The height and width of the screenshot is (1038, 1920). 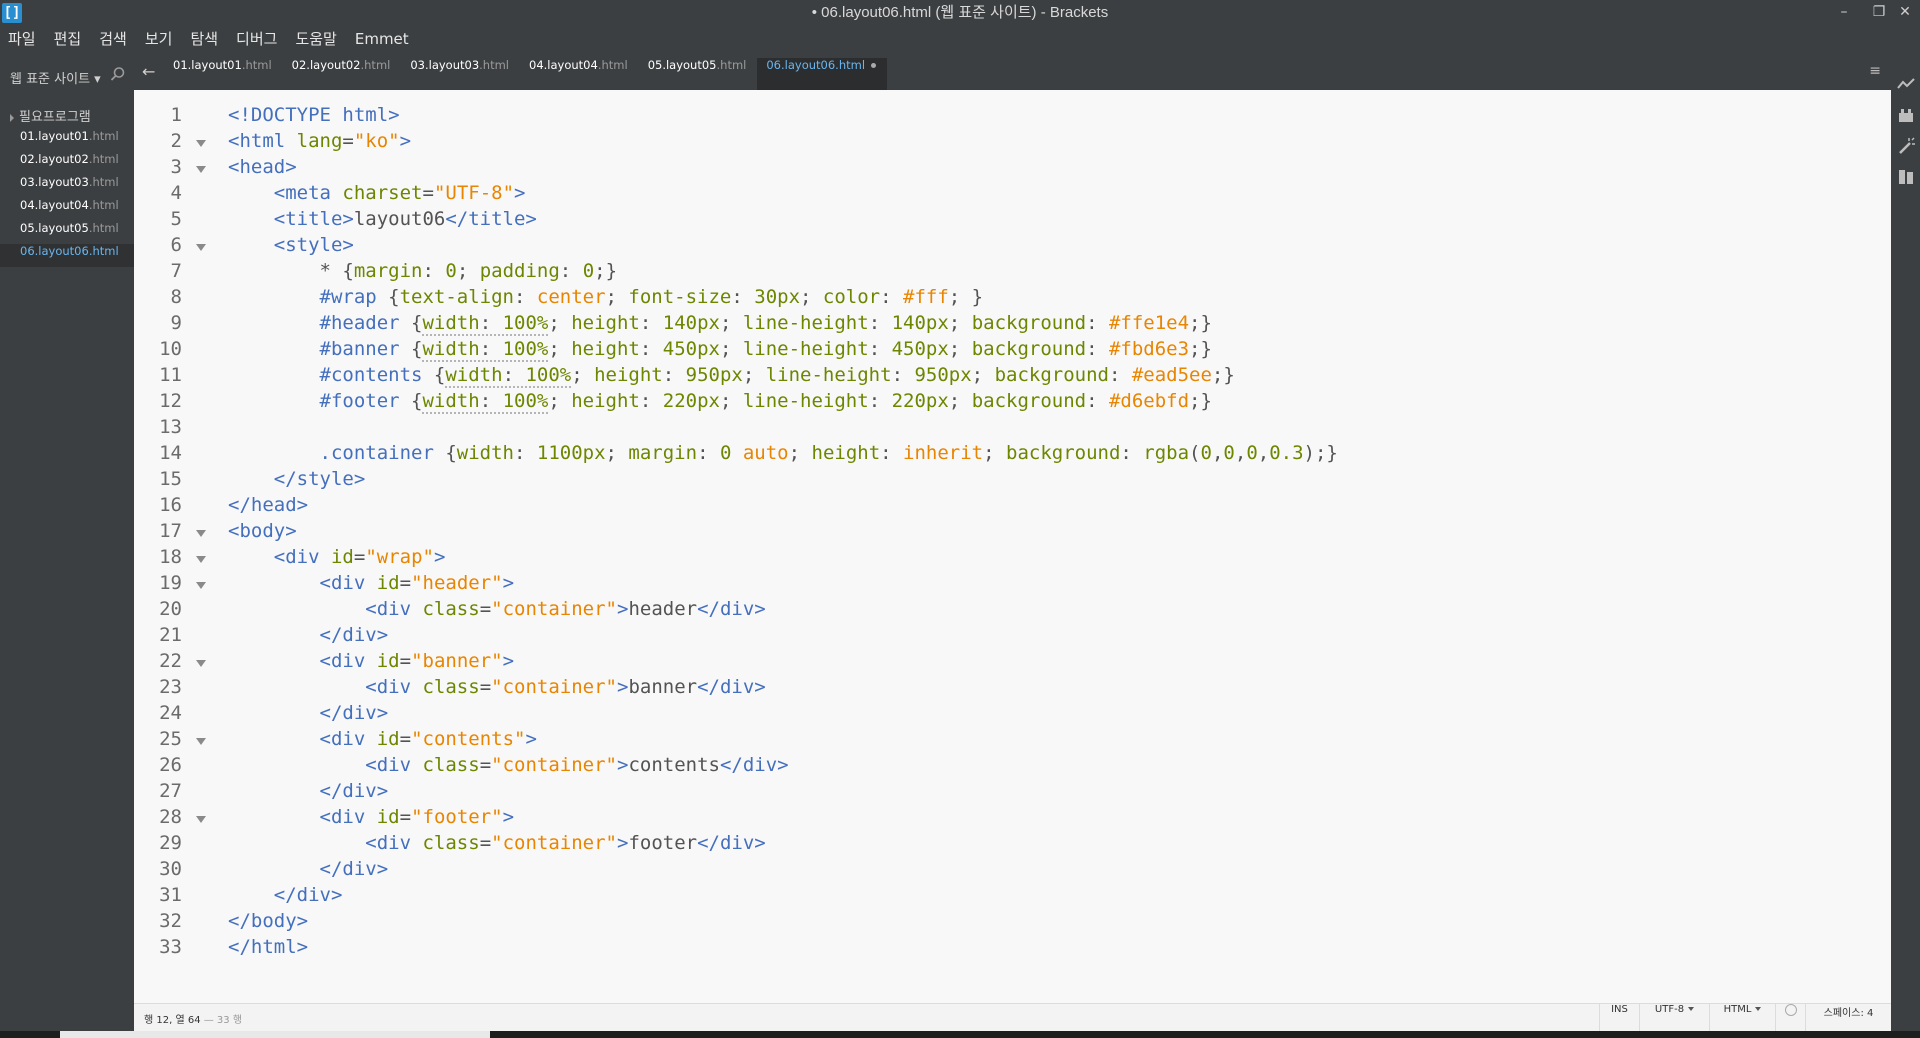 I want to click on code-token: class, so click(x=451, y=765).